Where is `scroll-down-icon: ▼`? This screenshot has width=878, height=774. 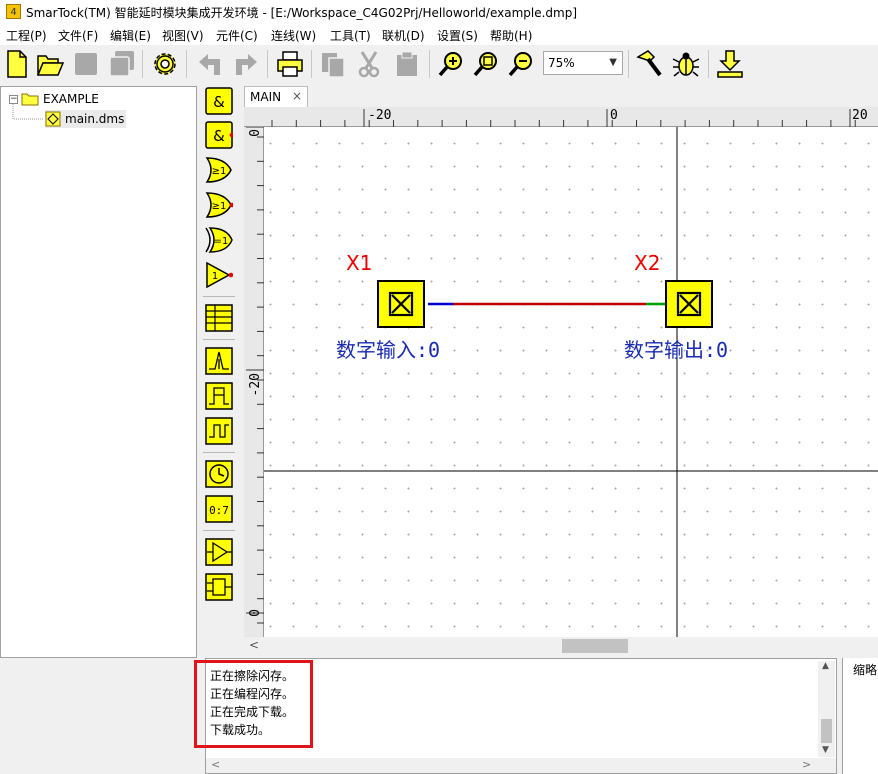
scroll-down-icon: ▼ is located at coordinates (825, 750).